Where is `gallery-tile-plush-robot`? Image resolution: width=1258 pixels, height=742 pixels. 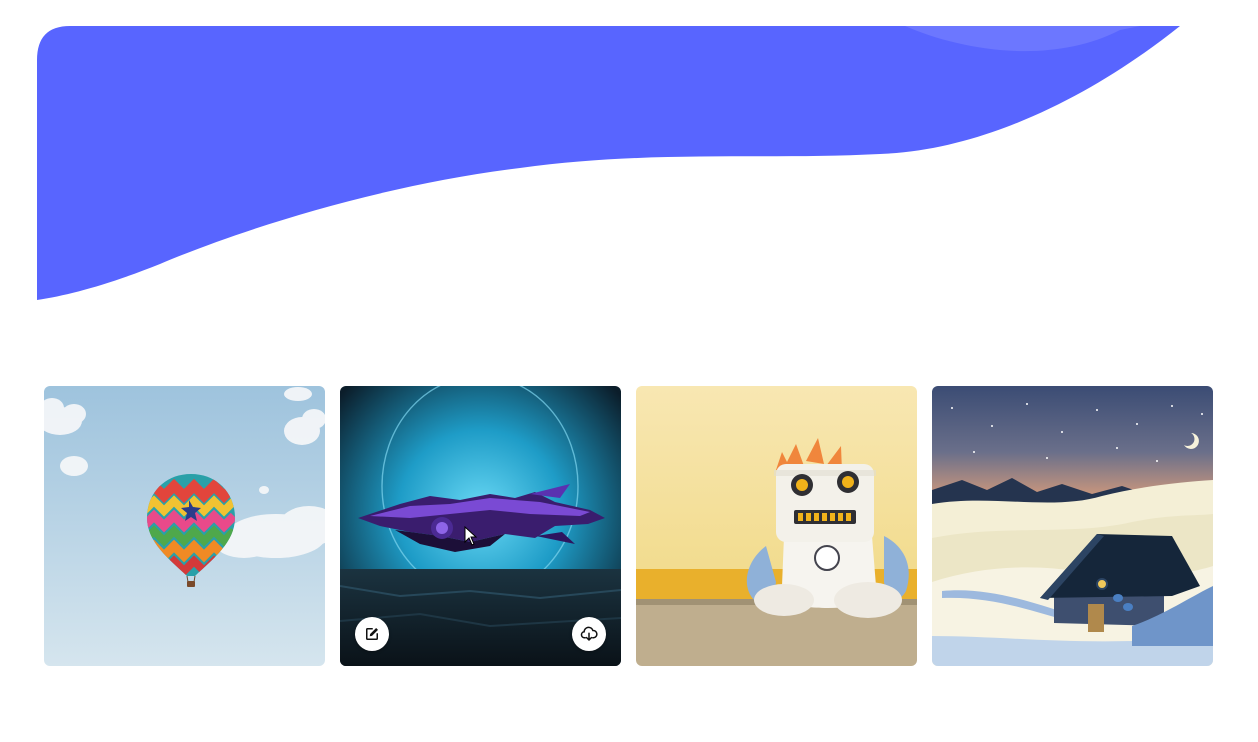
gallery-tile-plush-robot is located at coordinates (776, 526).